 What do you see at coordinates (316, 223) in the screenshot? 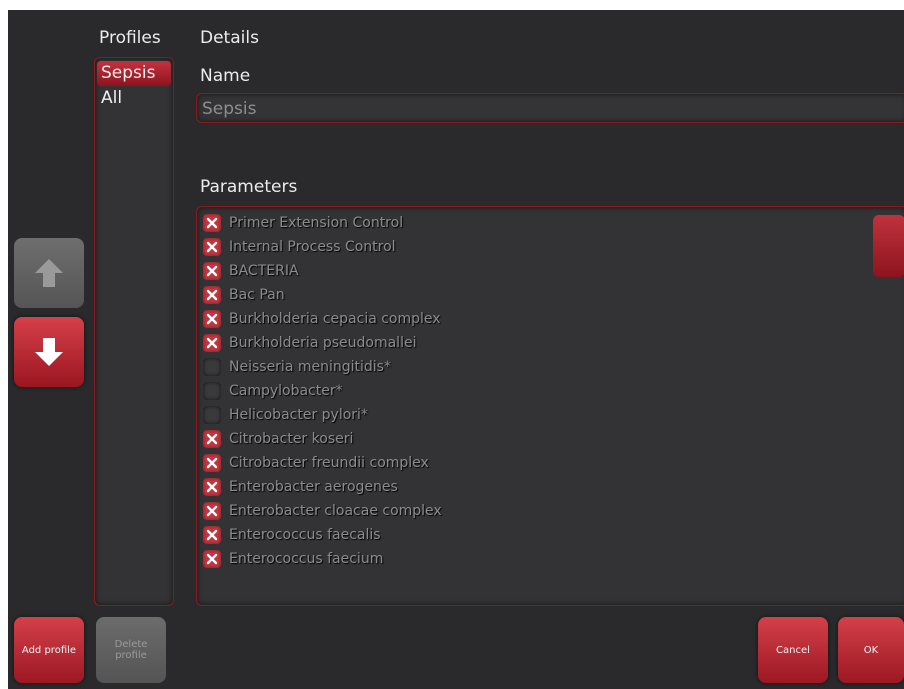
I see `parameter-label: Primer Extension Control` at bounding box center [316, 223].